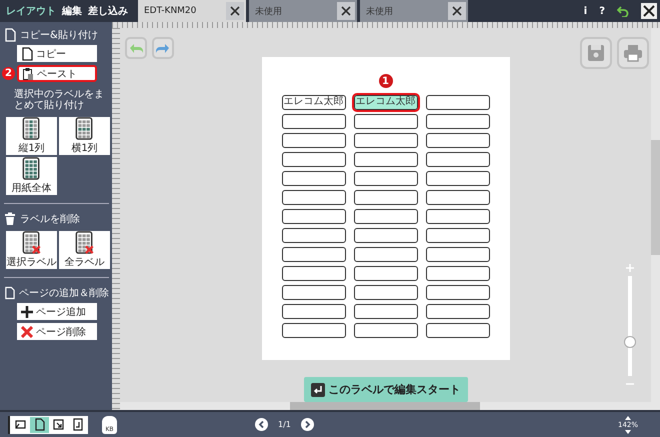 This screenshot has width=660, height=437. What do you see at coordinates (27, 332) in the screenshot?
I see `cross-icon` at bounding box center [27, 332].